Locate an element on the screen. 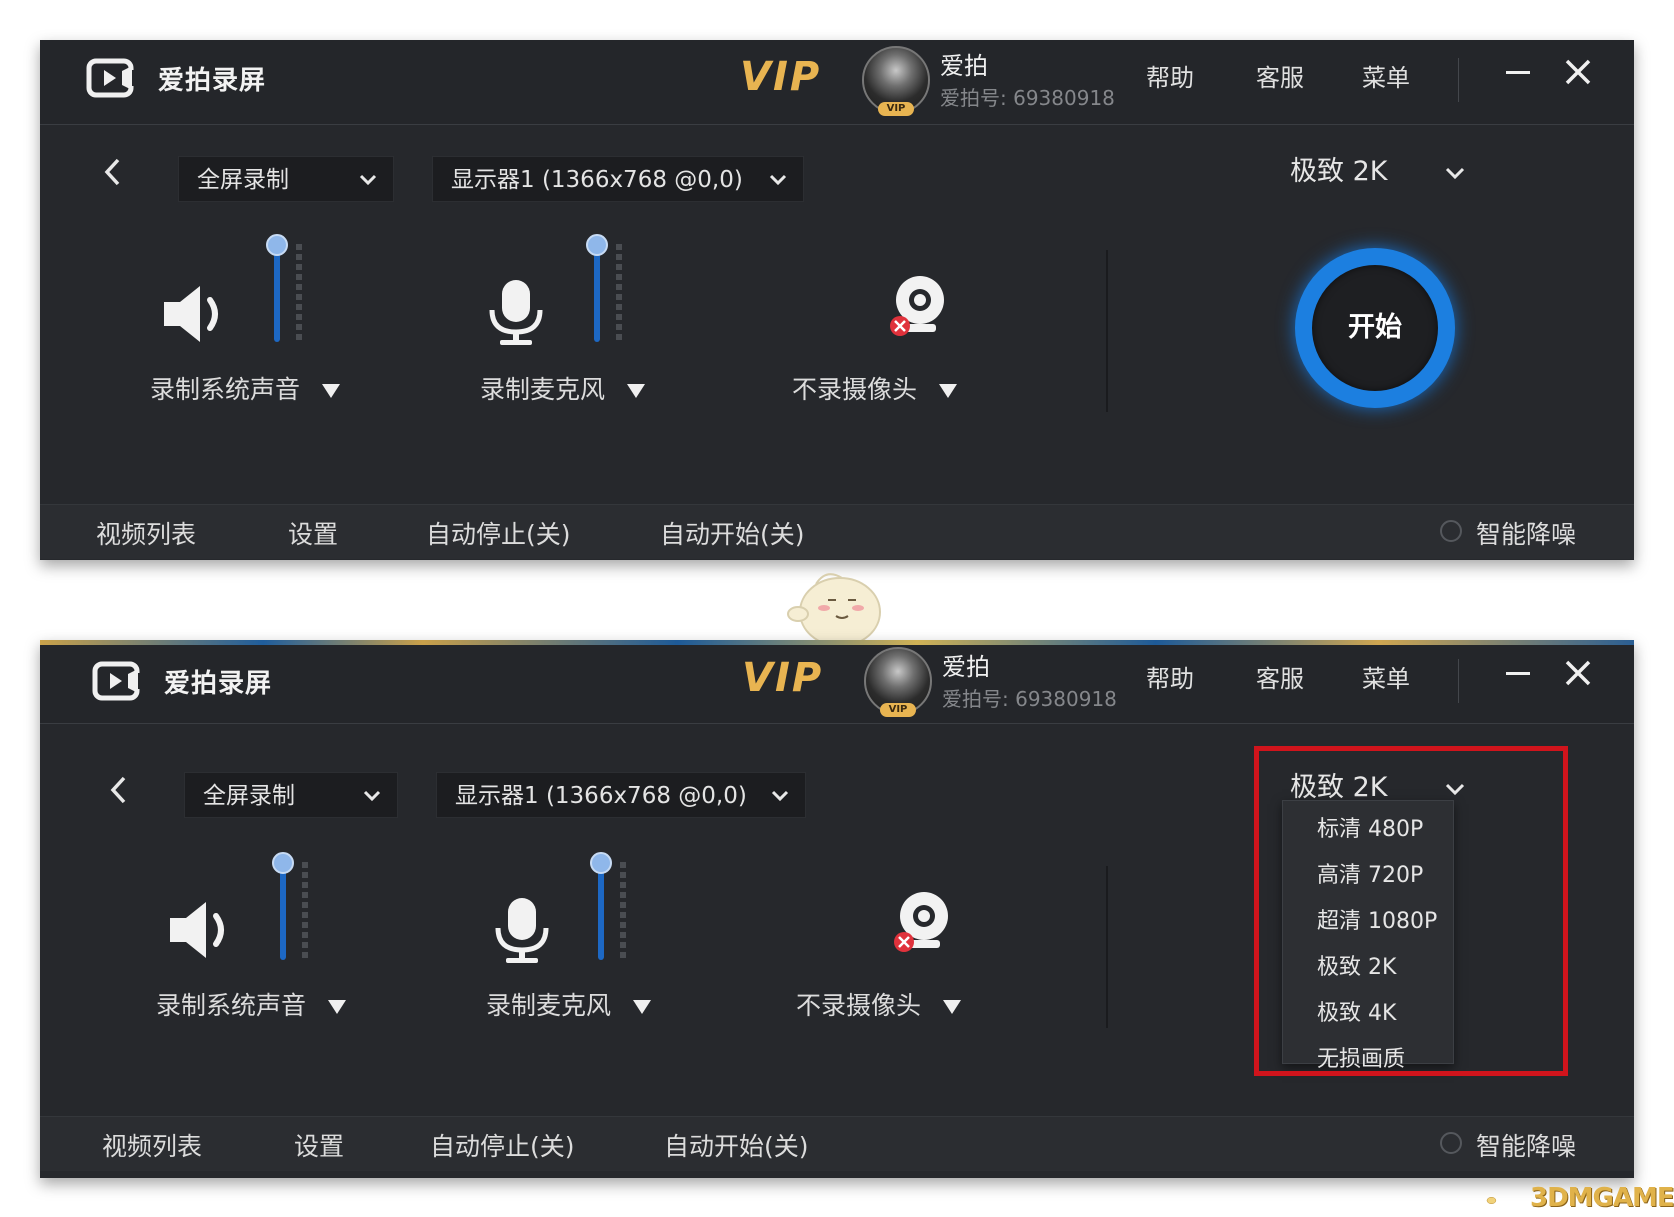  quality-option-720p: 高清 720P is located at coordinates (1370, 873).